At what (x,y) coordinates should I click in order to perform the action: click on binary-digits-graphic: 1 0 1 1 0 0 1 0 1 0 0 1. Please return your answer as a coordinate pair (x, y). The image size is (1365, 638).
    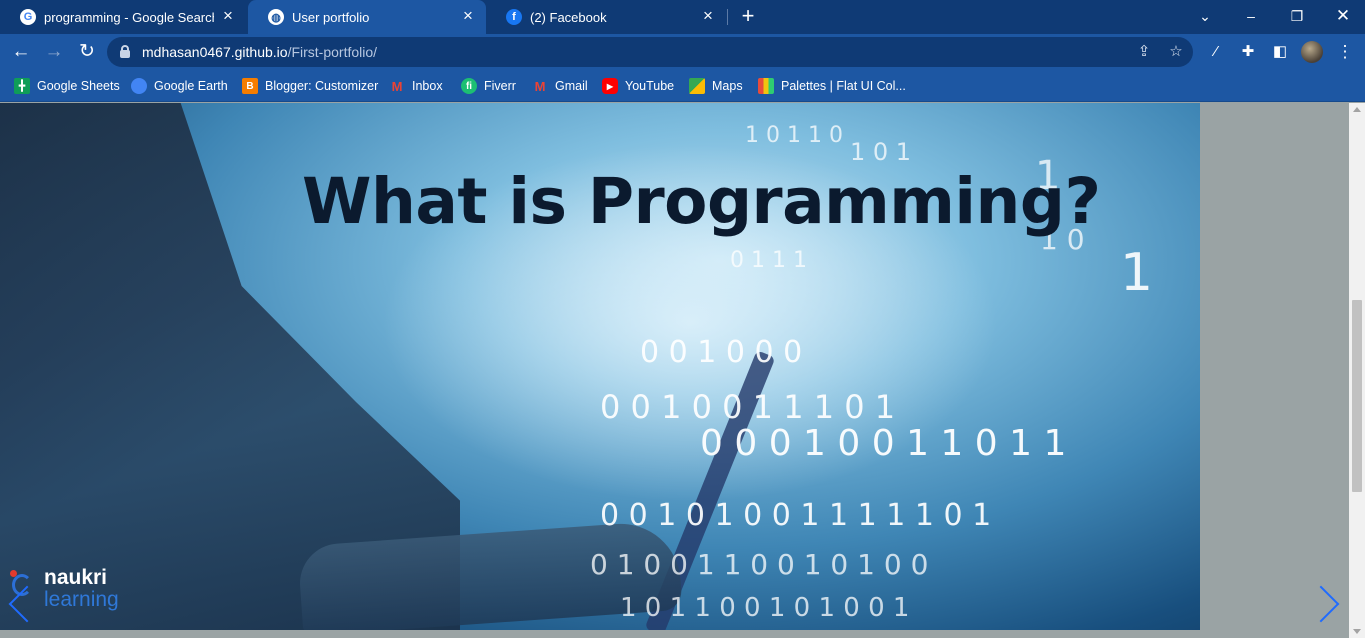
    Looking at the image, I should click on (765, 608).